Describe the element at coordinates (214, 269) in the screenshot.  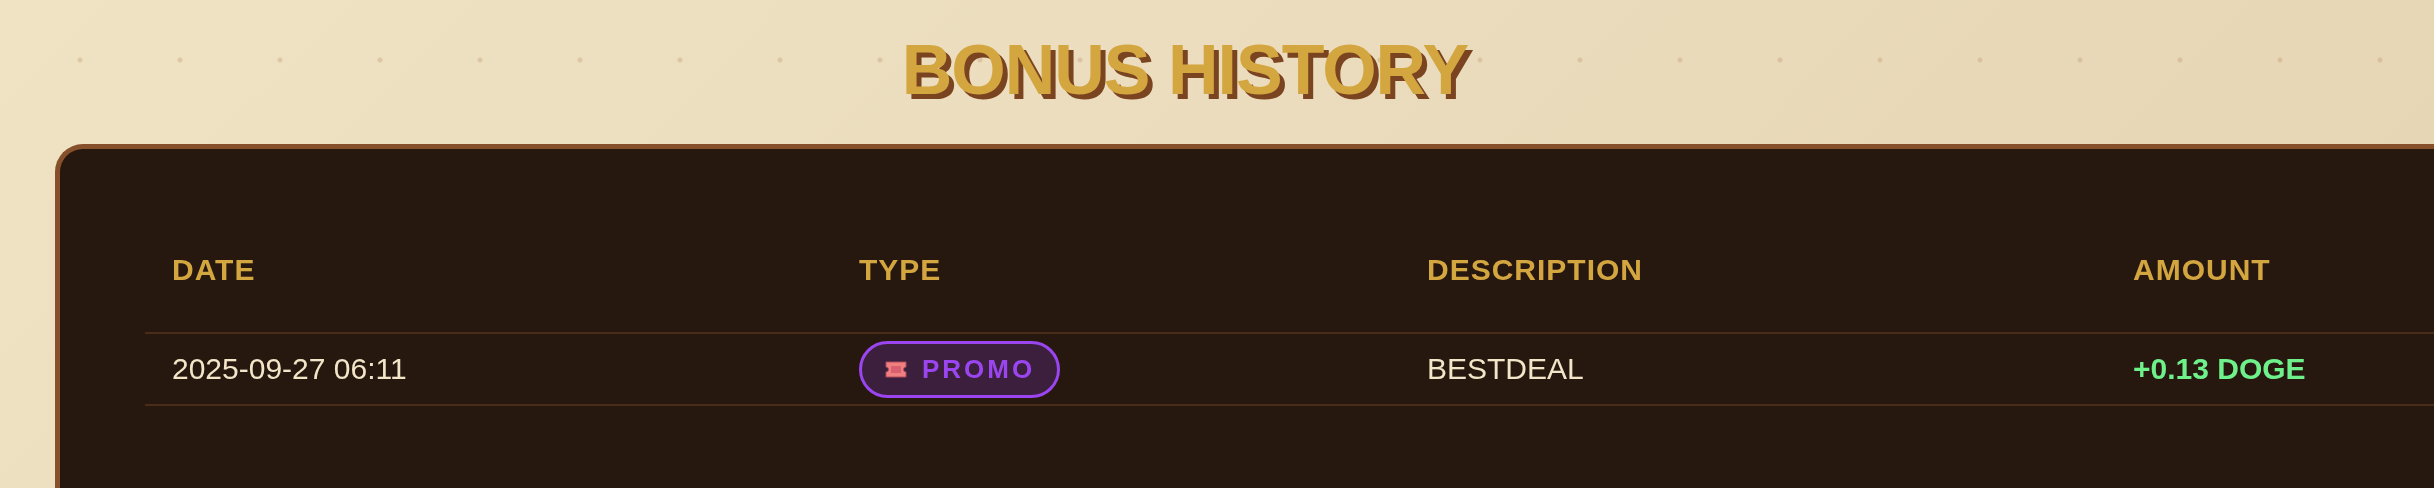
I see `column-header: DATE` at that location.